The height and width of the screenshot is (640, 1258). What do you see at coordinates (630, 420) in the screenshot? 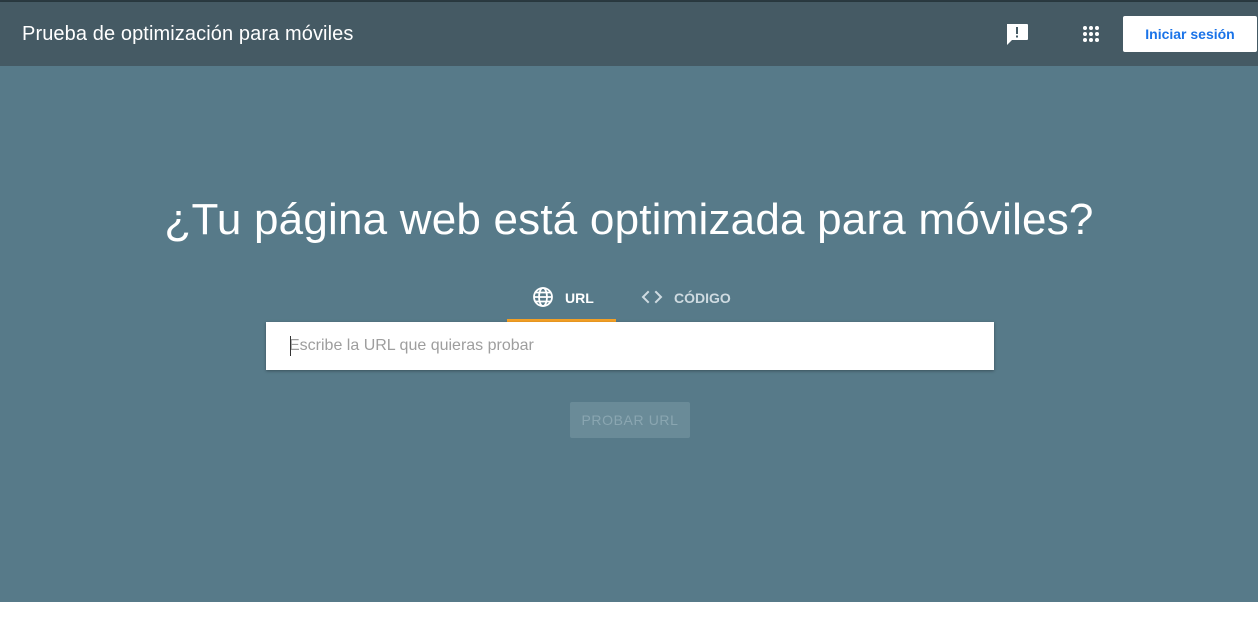
I see `test-url-button: PROBAR URL` at bounding box center [630, 420].